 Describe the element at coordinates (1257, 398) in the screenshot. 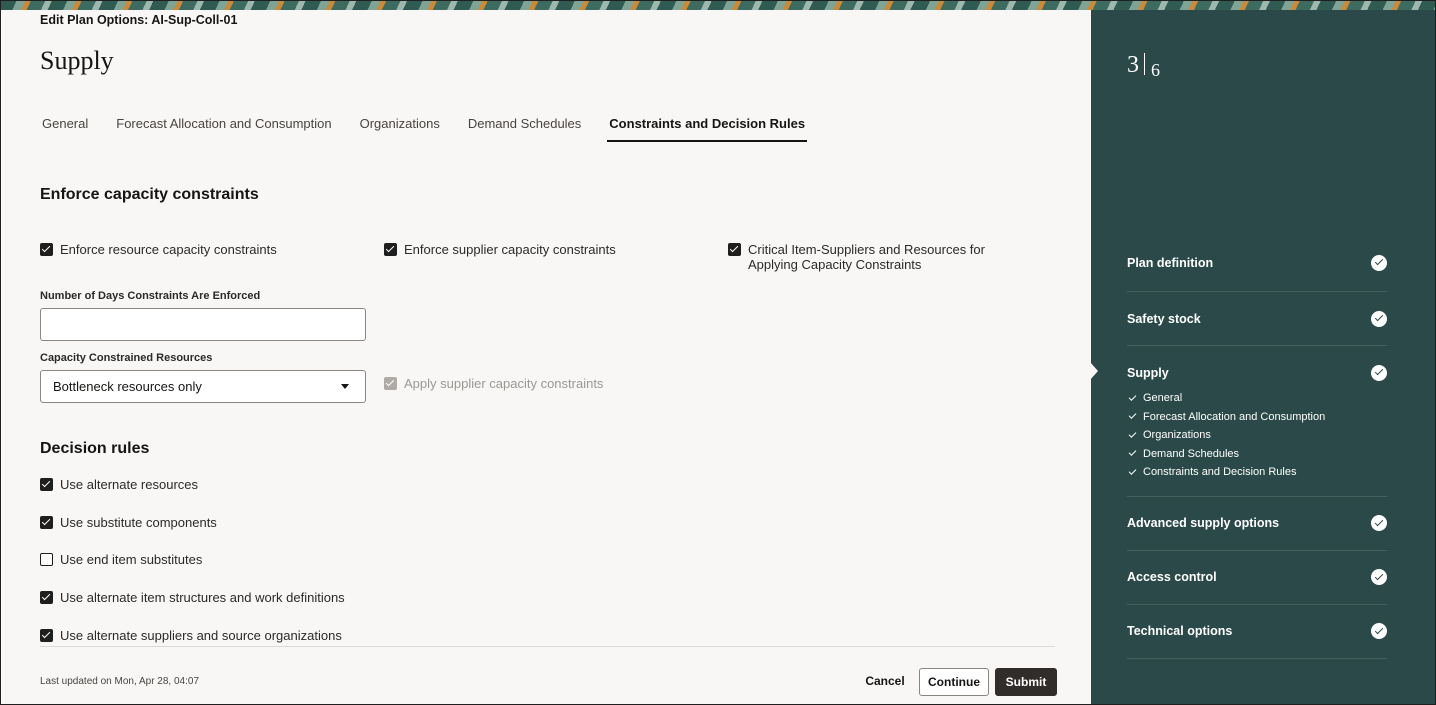

I see `substep-general: General` at that location.